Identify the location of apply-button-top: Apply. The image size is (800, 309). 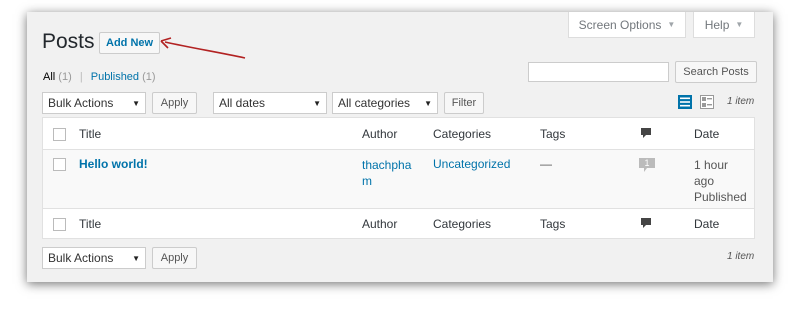
(174, 103).